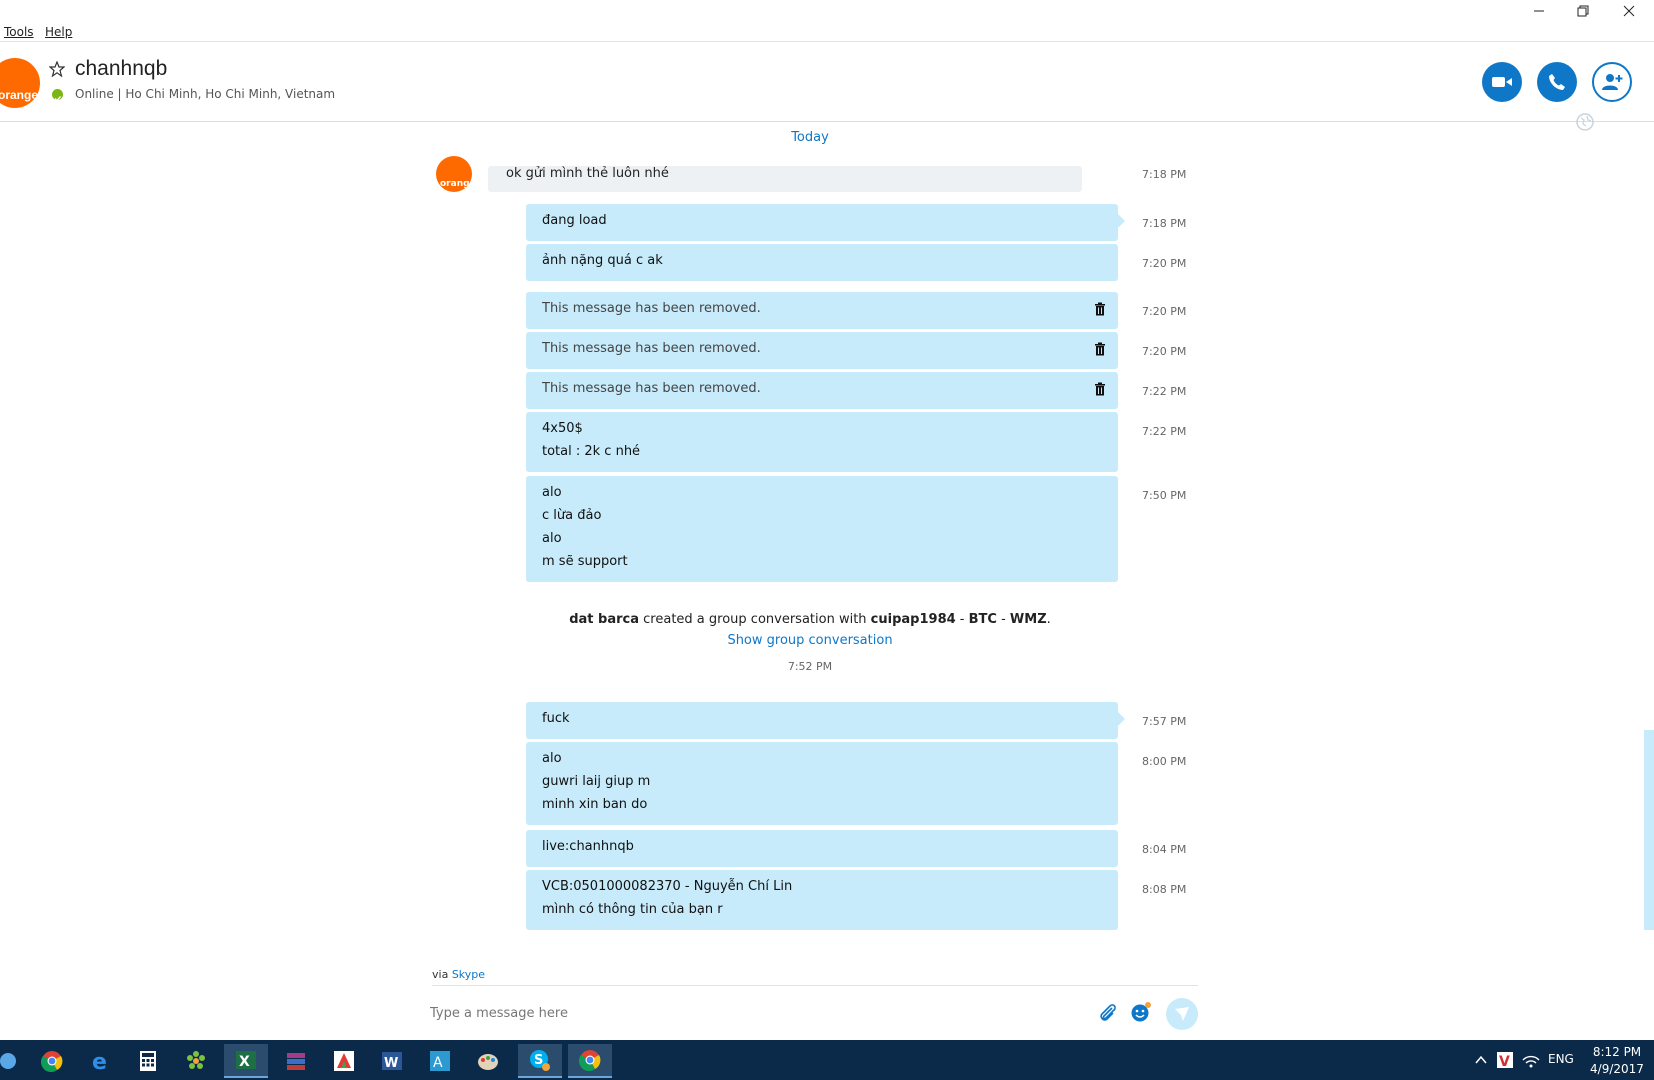  Describe the element at coordinates (822, 529) in the screenshot. I see `outgoing-message: alo c lừa đảo alo m sẽ support` at that location.